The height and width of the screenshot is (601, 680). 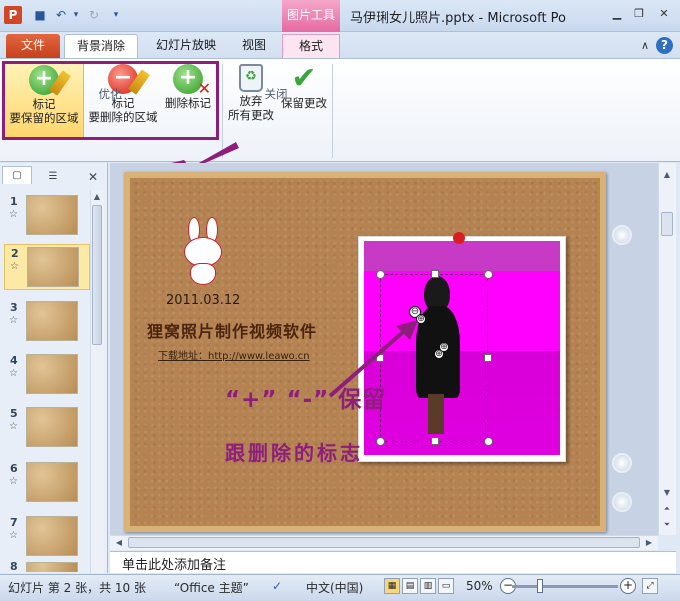 What do you see at coordinates (639, 14) in the screenshot?
I see `restore-button: ❐` at bounding box center [639, 14].